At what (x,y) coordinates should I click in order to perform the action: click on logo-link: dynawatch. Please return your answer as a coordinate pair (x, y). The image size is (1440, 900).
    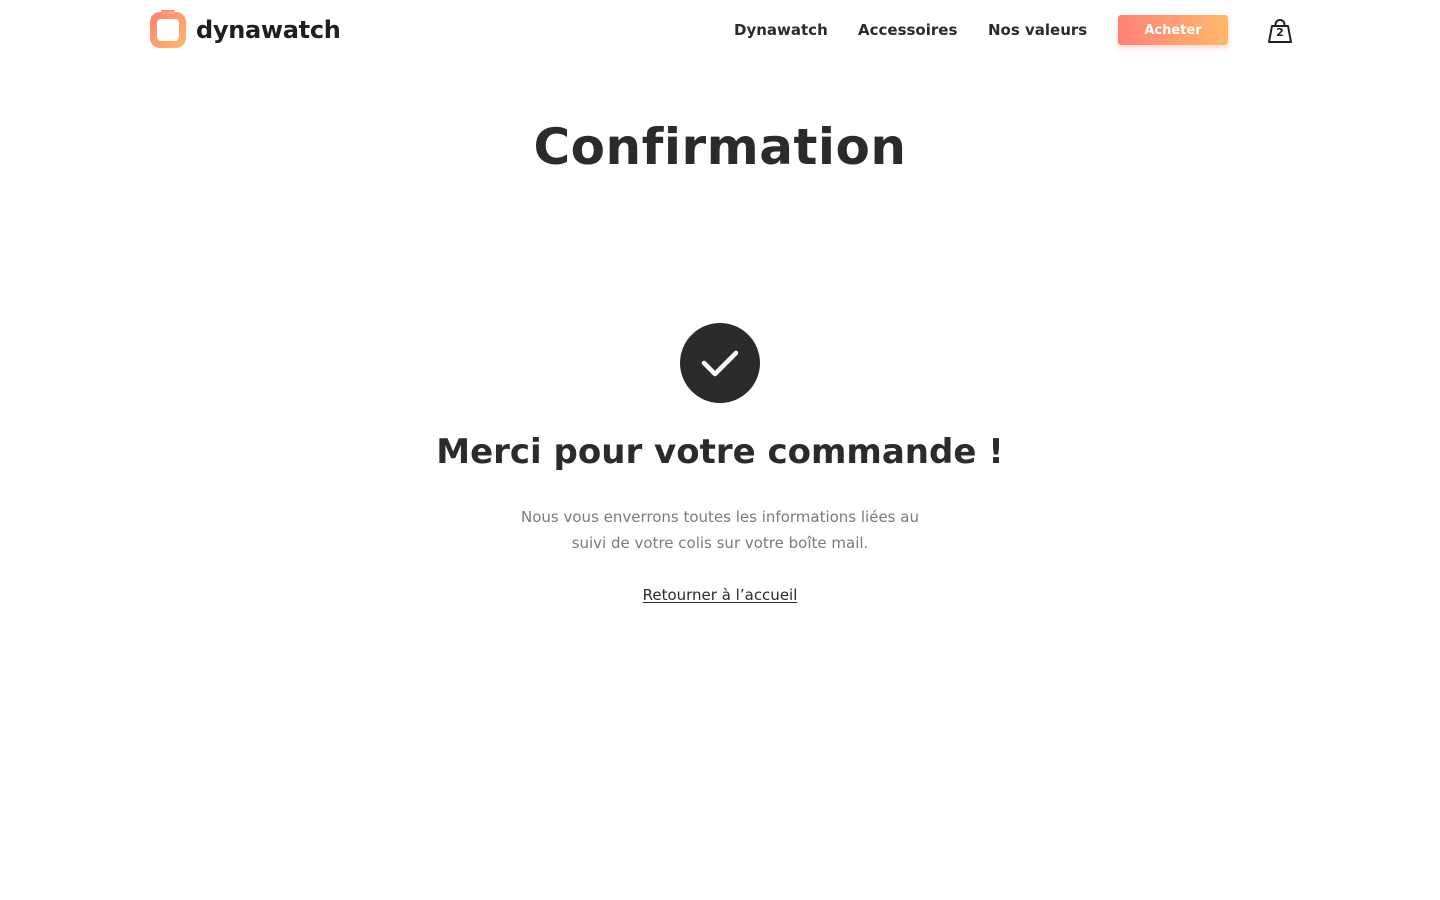
    Looking at the image, I should click on (244, 30).